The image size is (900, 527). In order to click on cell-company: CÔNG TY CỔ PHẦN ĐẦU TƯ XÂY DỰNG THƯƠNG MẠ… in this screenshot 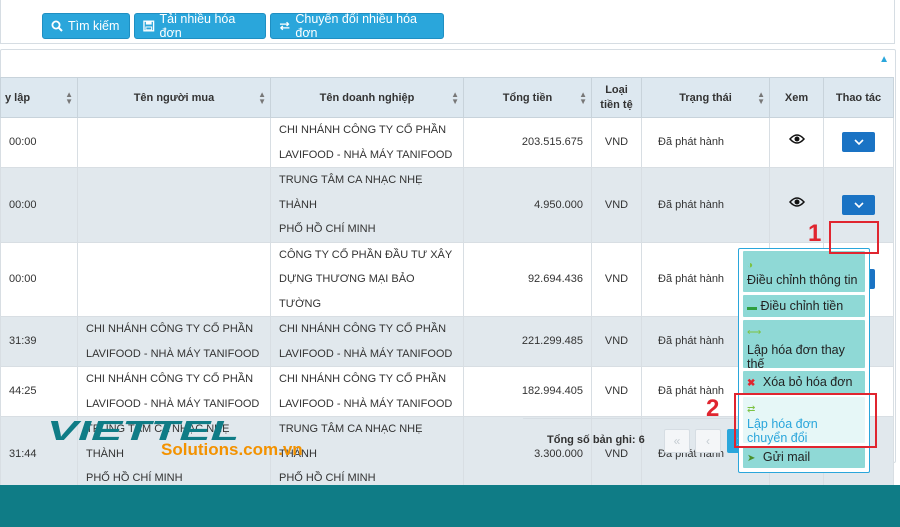, I will do `click(367, 279)`.